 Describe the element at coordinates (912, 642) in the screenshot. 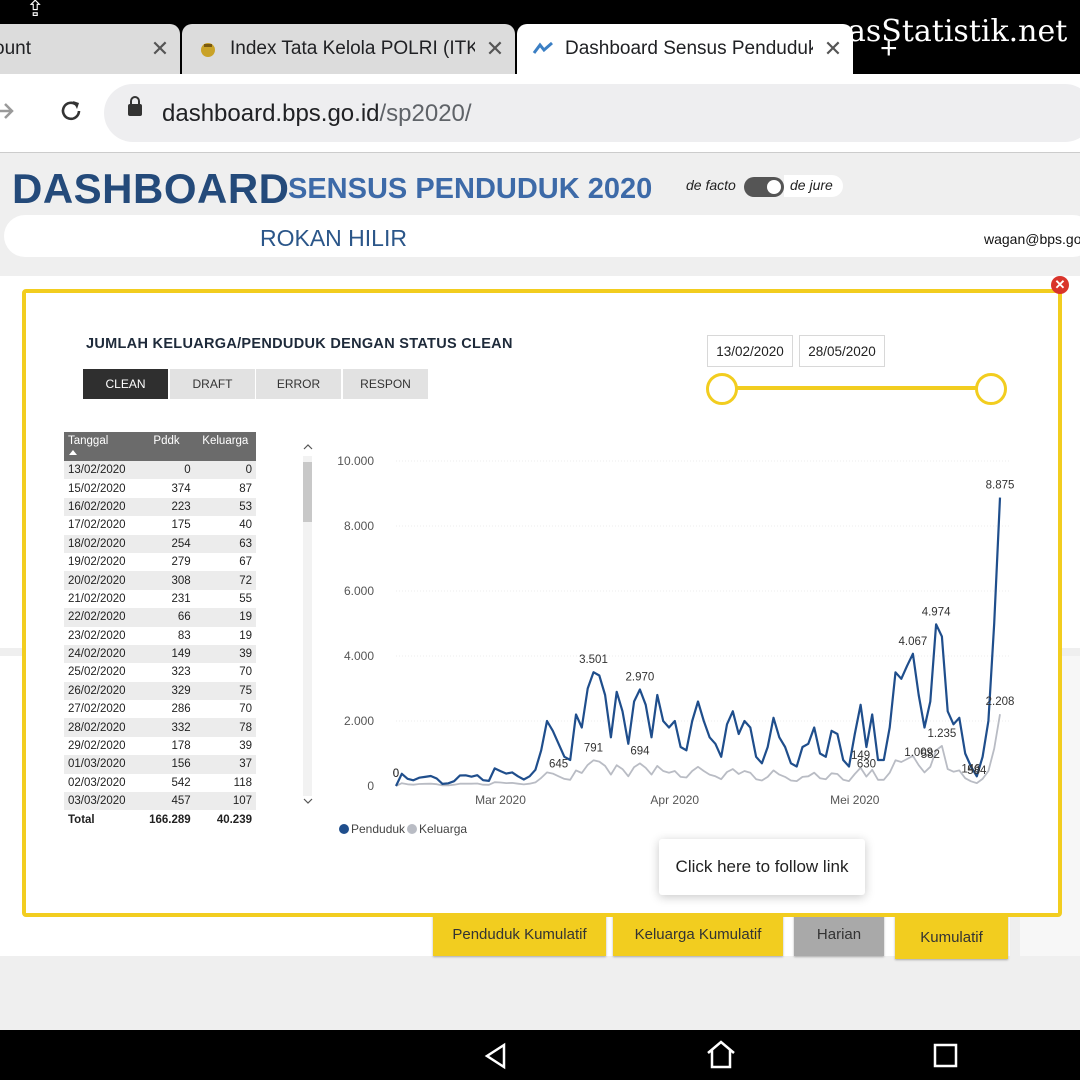

I see `data-label: 4.067` at that location.